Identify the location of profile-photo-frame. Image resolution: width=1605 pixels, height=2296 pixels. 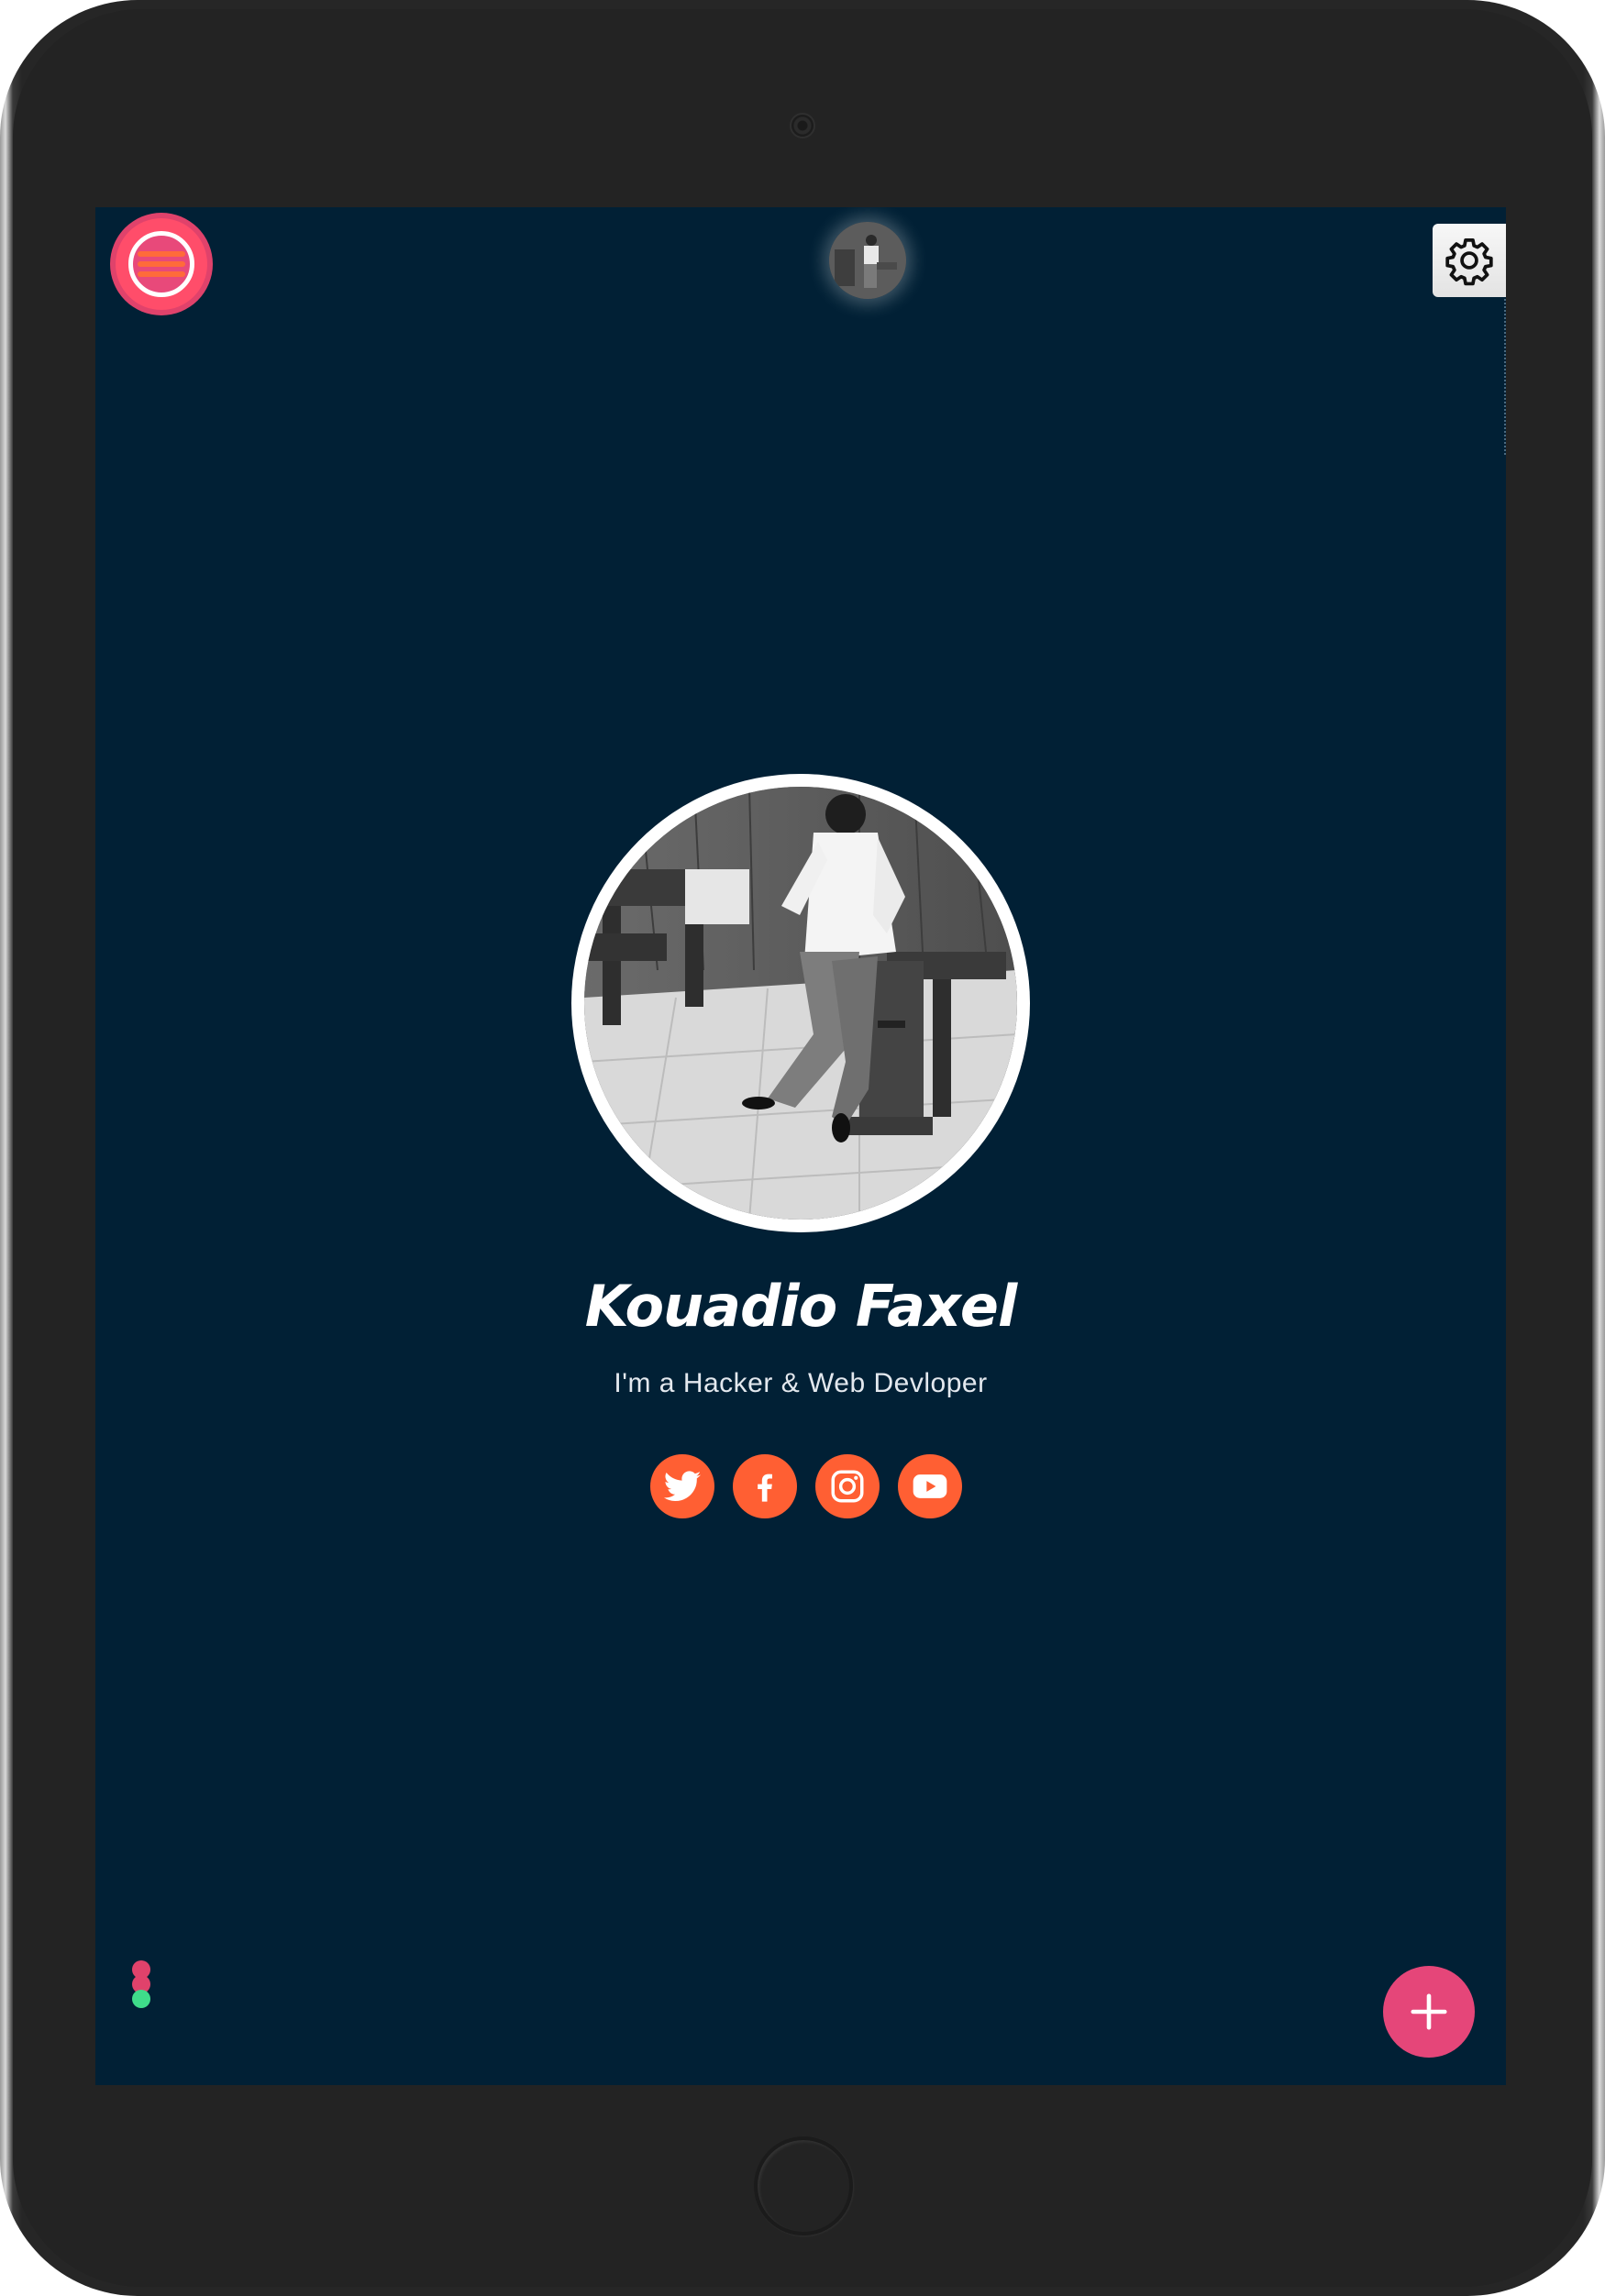
(800, 1003).